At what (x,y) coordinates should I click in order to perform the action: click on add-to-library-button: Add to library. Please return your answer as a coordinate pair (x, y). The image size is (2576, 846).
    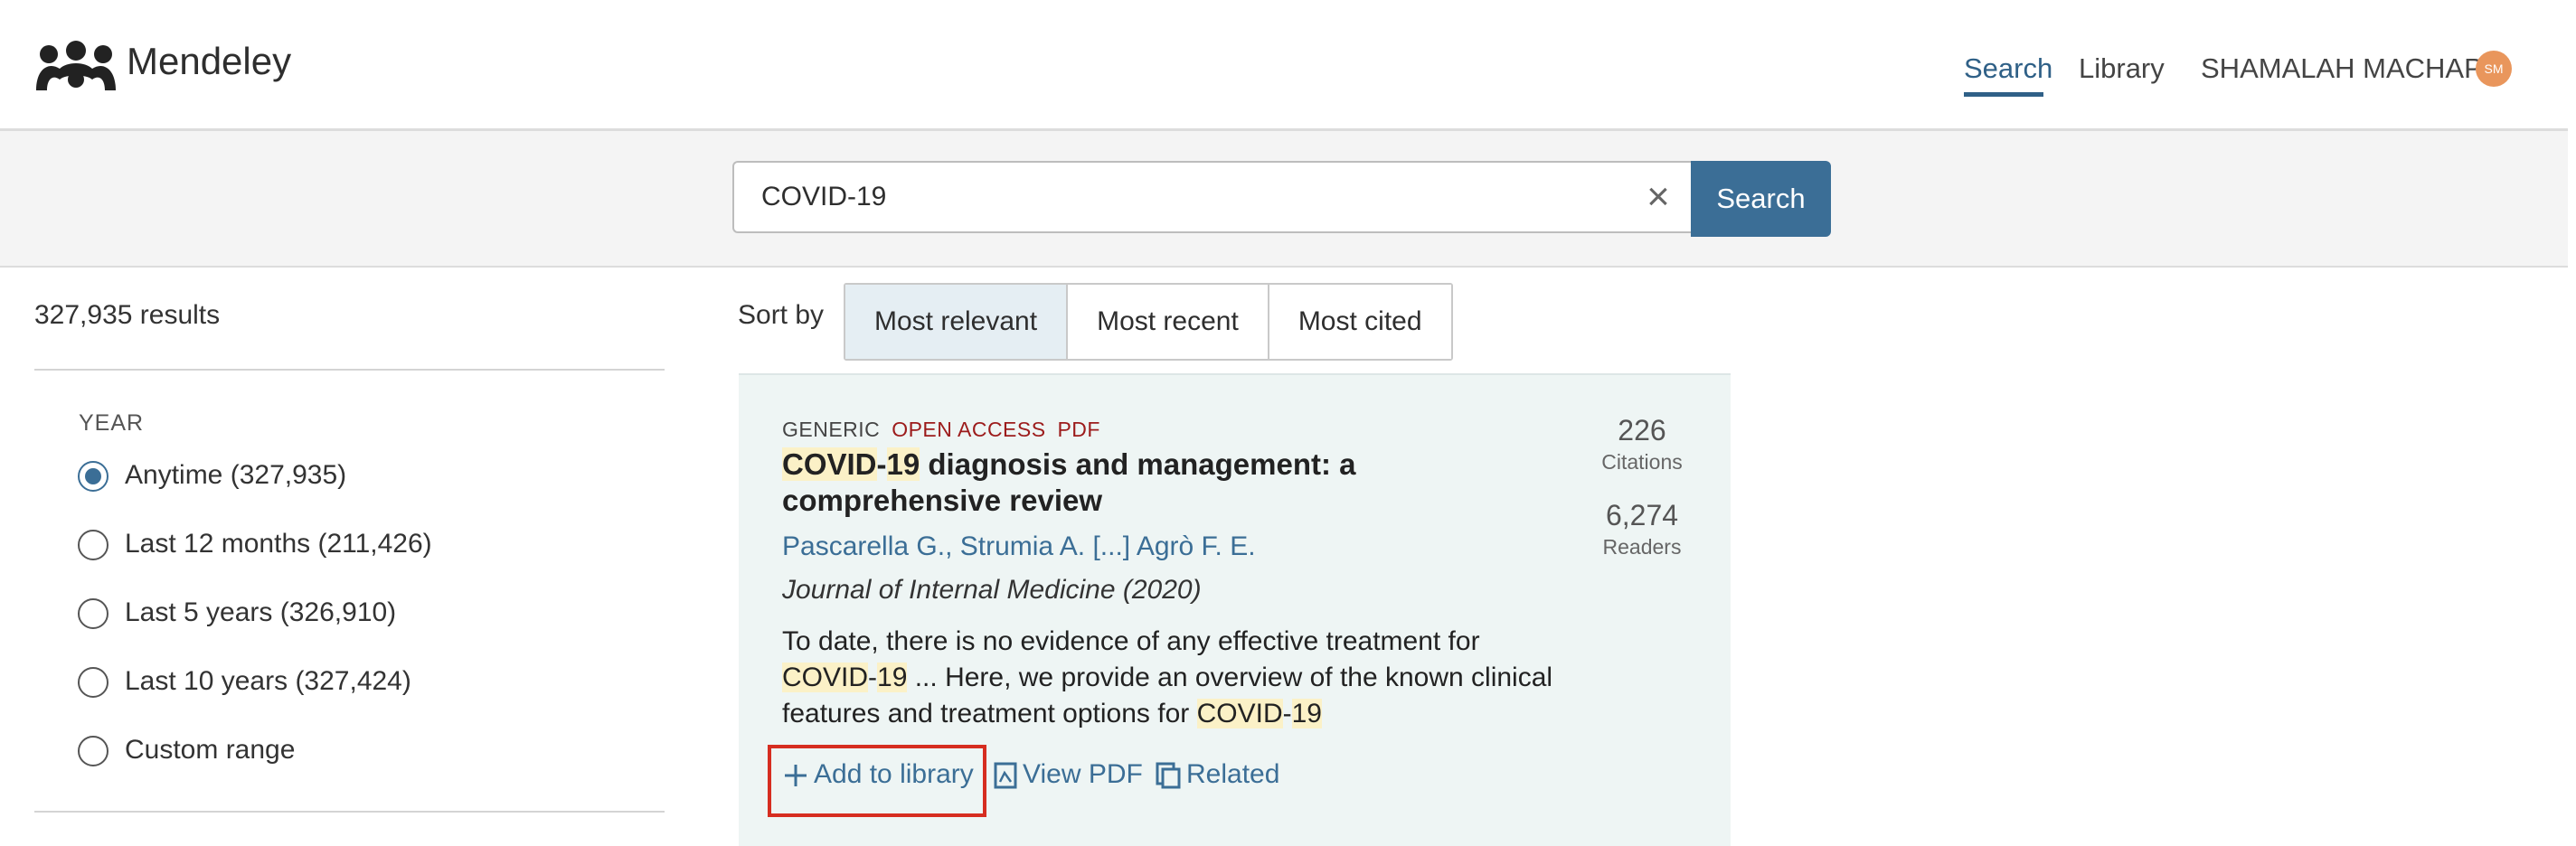
    Looking at the image, I should click on (878, 775).